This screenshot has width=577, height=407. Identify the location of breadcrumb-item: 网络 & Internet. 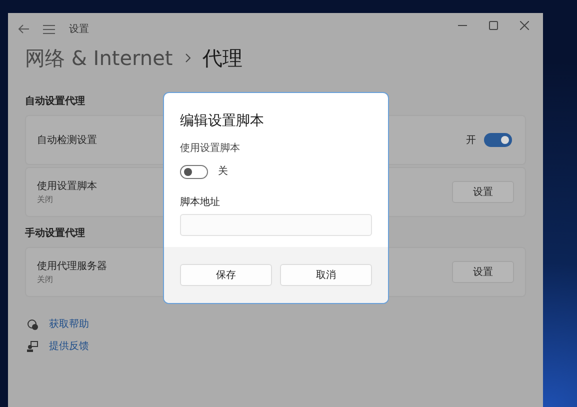
(99, 58).